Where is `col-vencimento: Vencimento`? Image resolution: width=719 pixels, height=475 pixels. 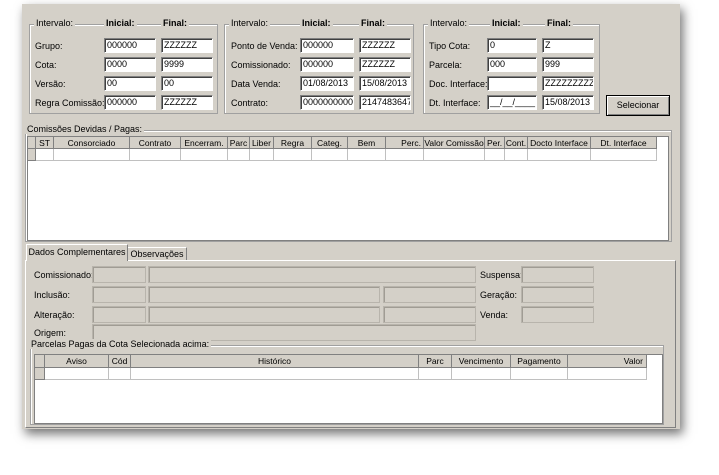 col-vencimento: Vencimento is located at coordinates (481, 361).